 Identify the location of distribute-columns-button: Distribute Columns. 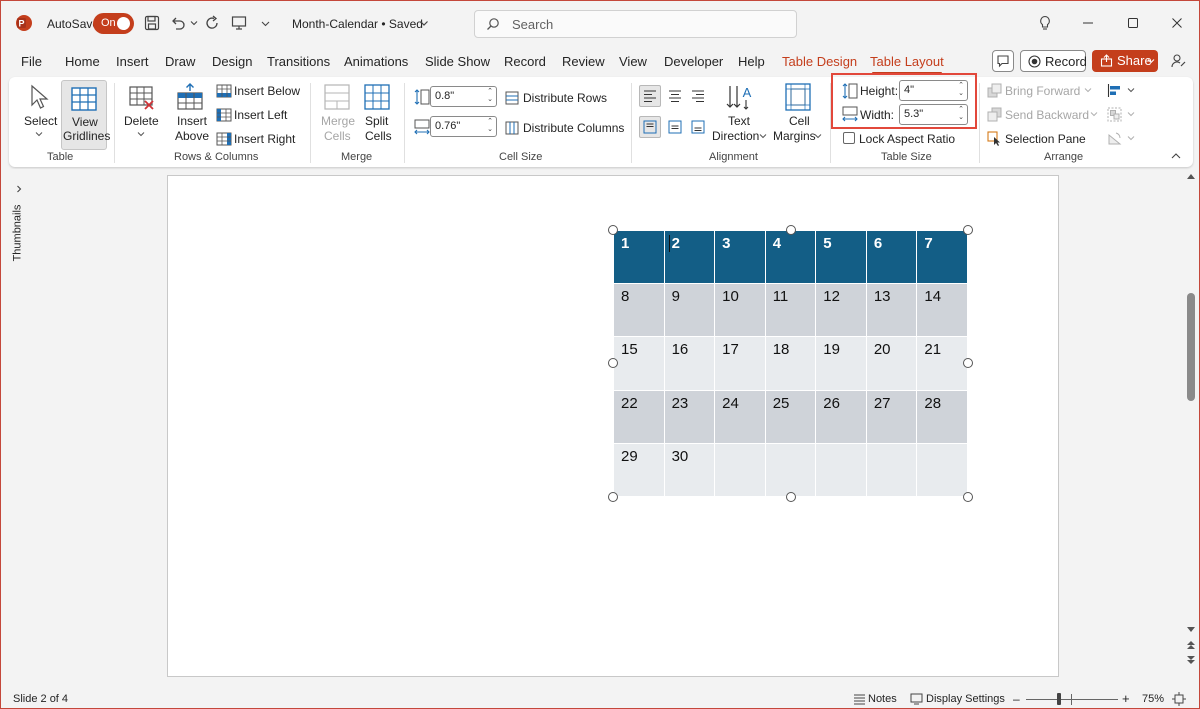
(573, 128).